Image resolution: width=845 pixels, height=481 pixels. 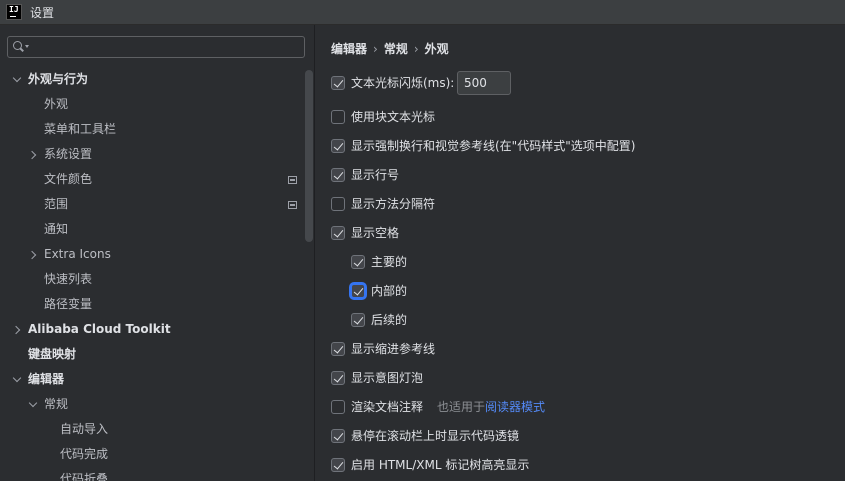 What do you see at coordinates (152, 404) in the screenshot?
I see `tree-item: 常规` at bounding box center [152, 404].